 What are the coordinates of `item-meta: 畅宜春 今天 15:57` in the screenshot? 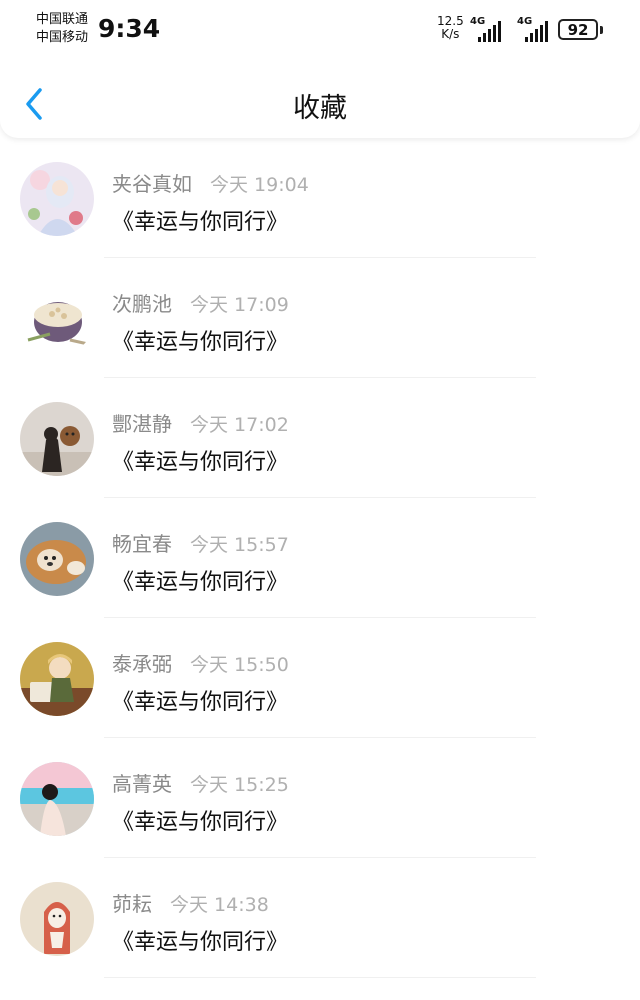 It's located at (200, 542).